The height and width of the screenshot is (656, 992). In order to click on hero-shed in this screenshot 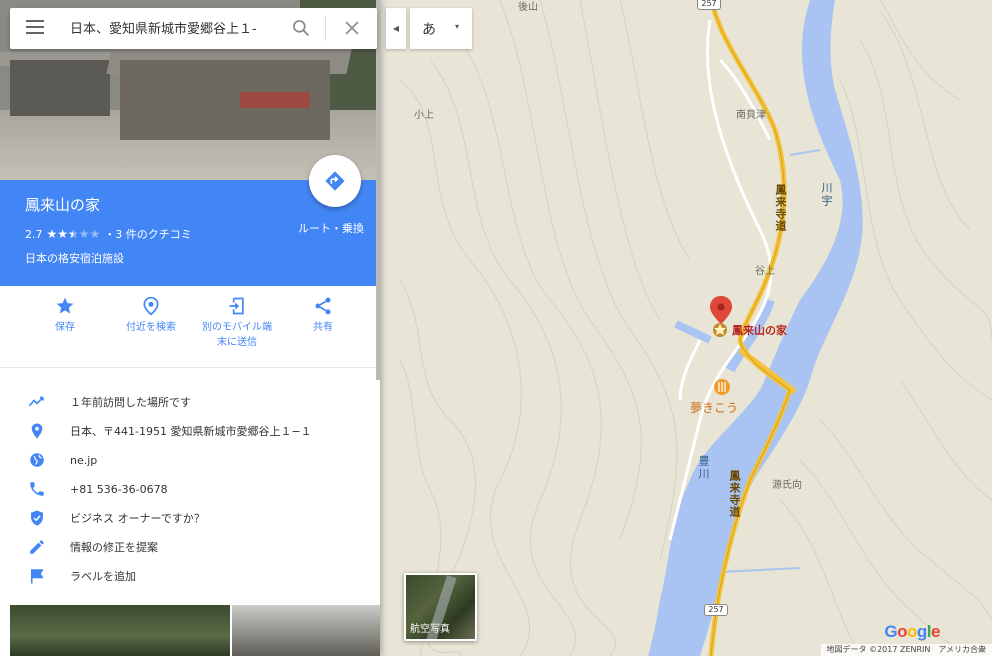, I will do `click(60, 88)`.